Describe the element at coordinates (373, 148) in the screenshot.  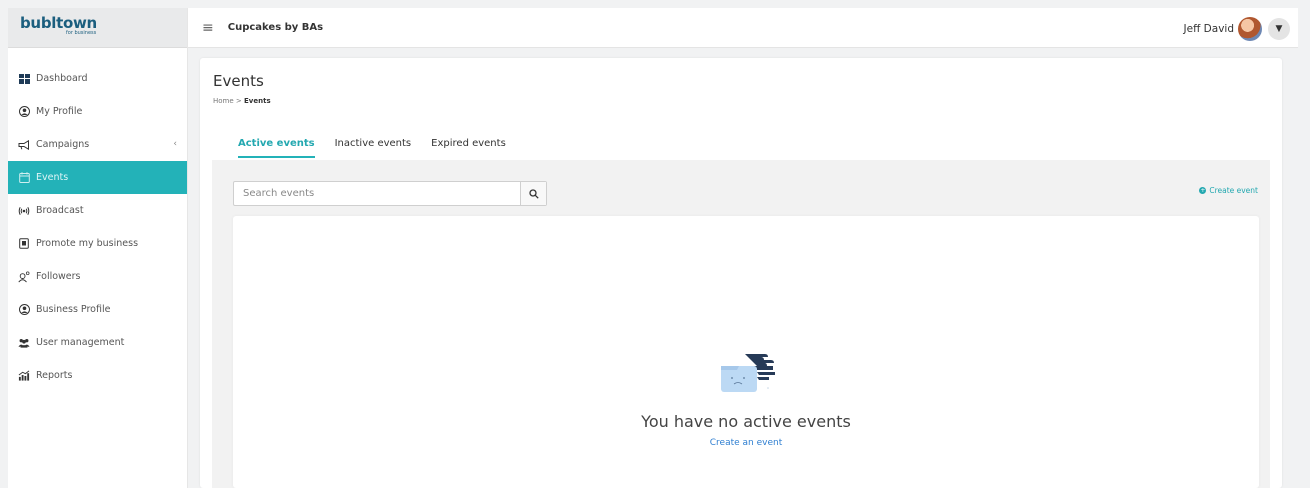
I see `tab-inactive-events: Inactive events` at that location.